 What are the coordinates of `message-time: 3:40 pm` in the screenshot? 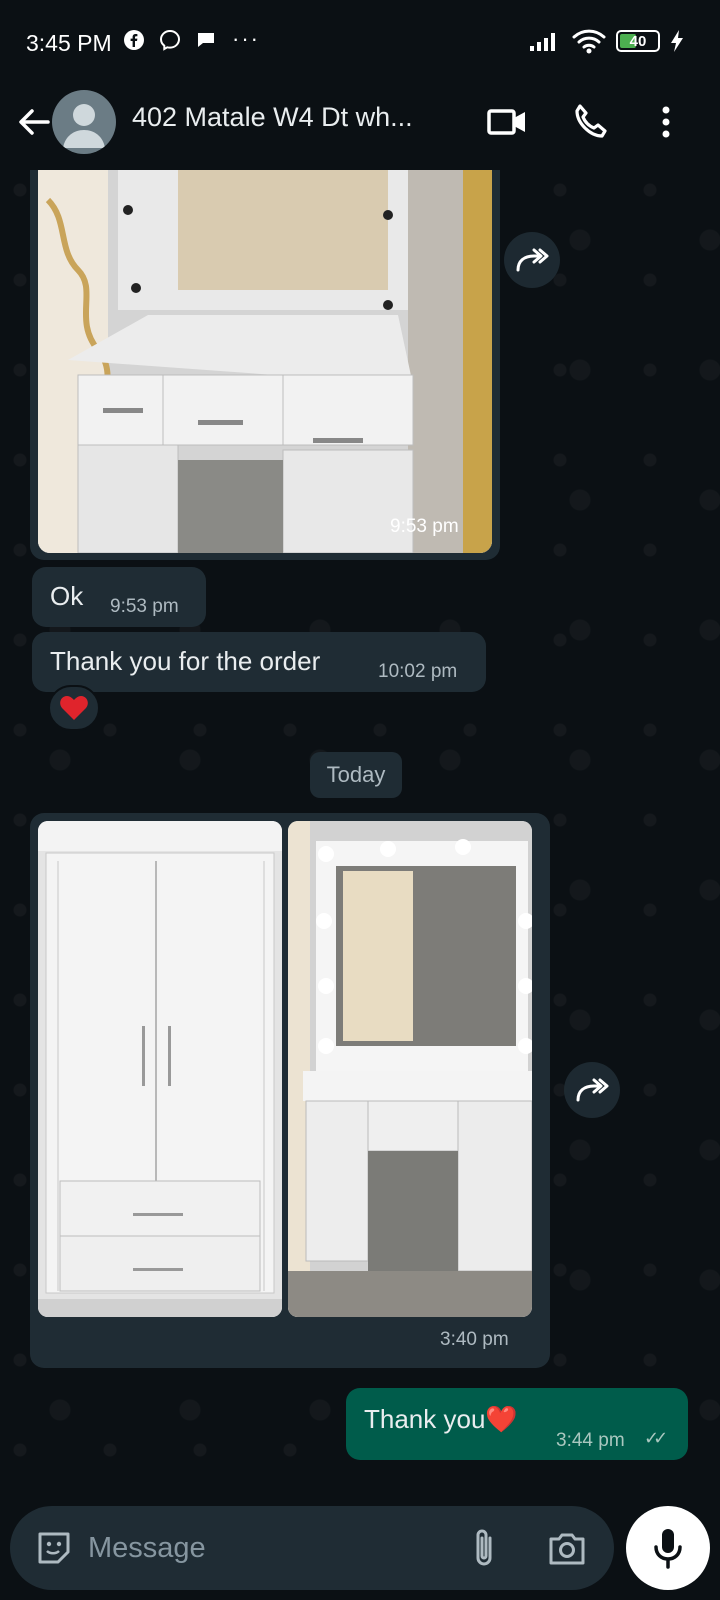 It's located at (474, 1339).